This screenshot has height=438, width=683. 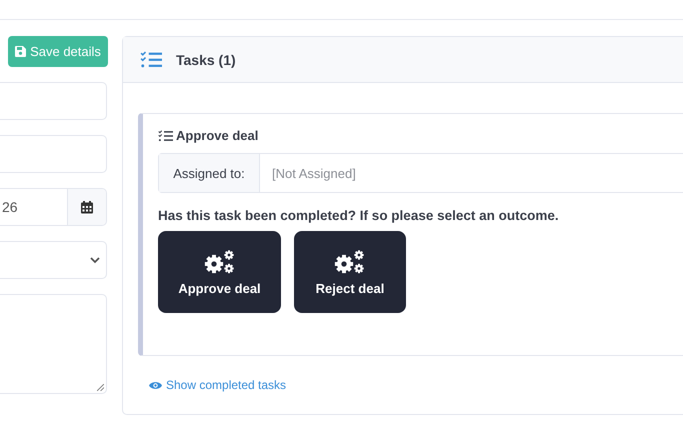 I want to click on assigned-label: Assigned to:, so click(x=209, y=173).